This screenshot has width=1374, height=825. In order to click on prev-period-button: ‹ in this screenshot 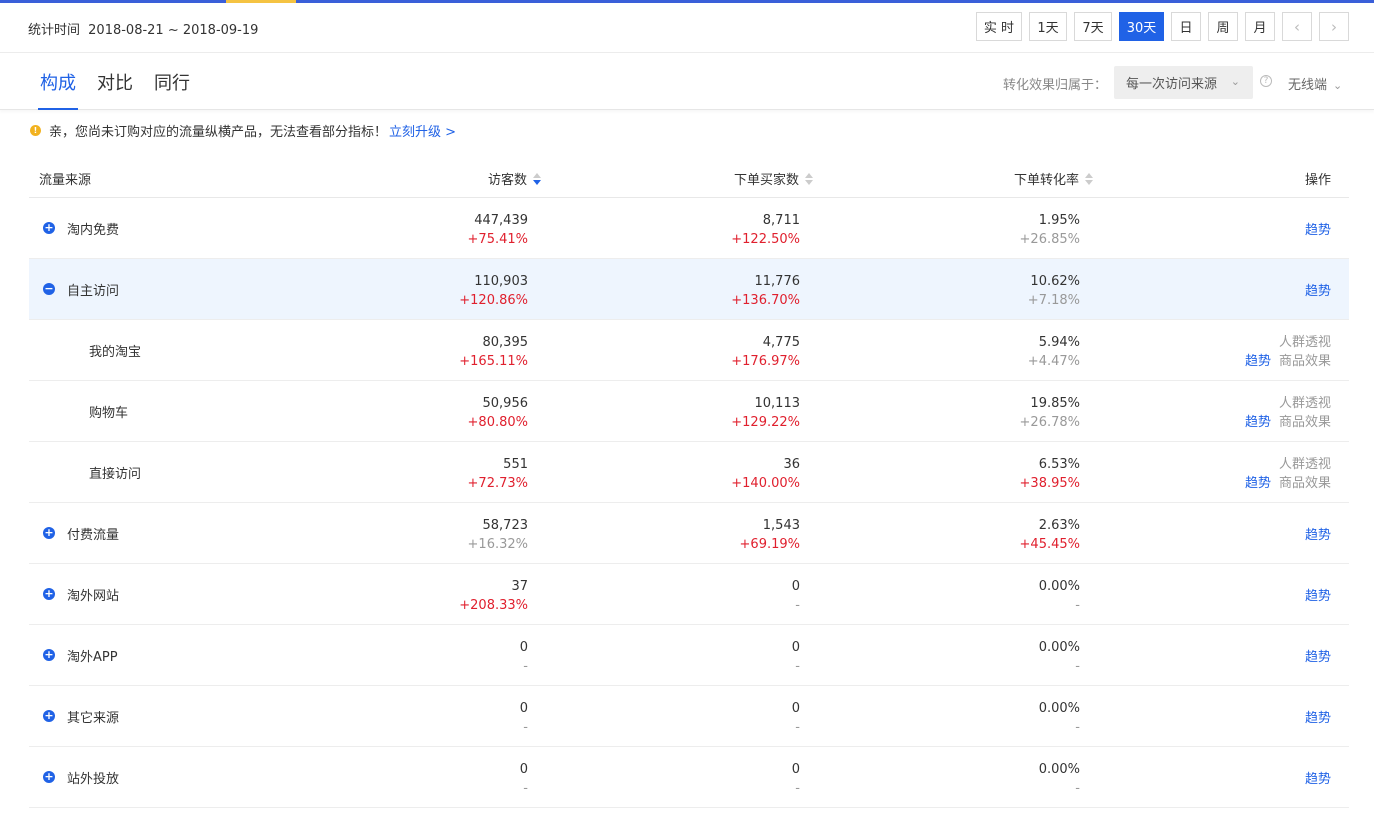, I will do `click(1297, 26)`.